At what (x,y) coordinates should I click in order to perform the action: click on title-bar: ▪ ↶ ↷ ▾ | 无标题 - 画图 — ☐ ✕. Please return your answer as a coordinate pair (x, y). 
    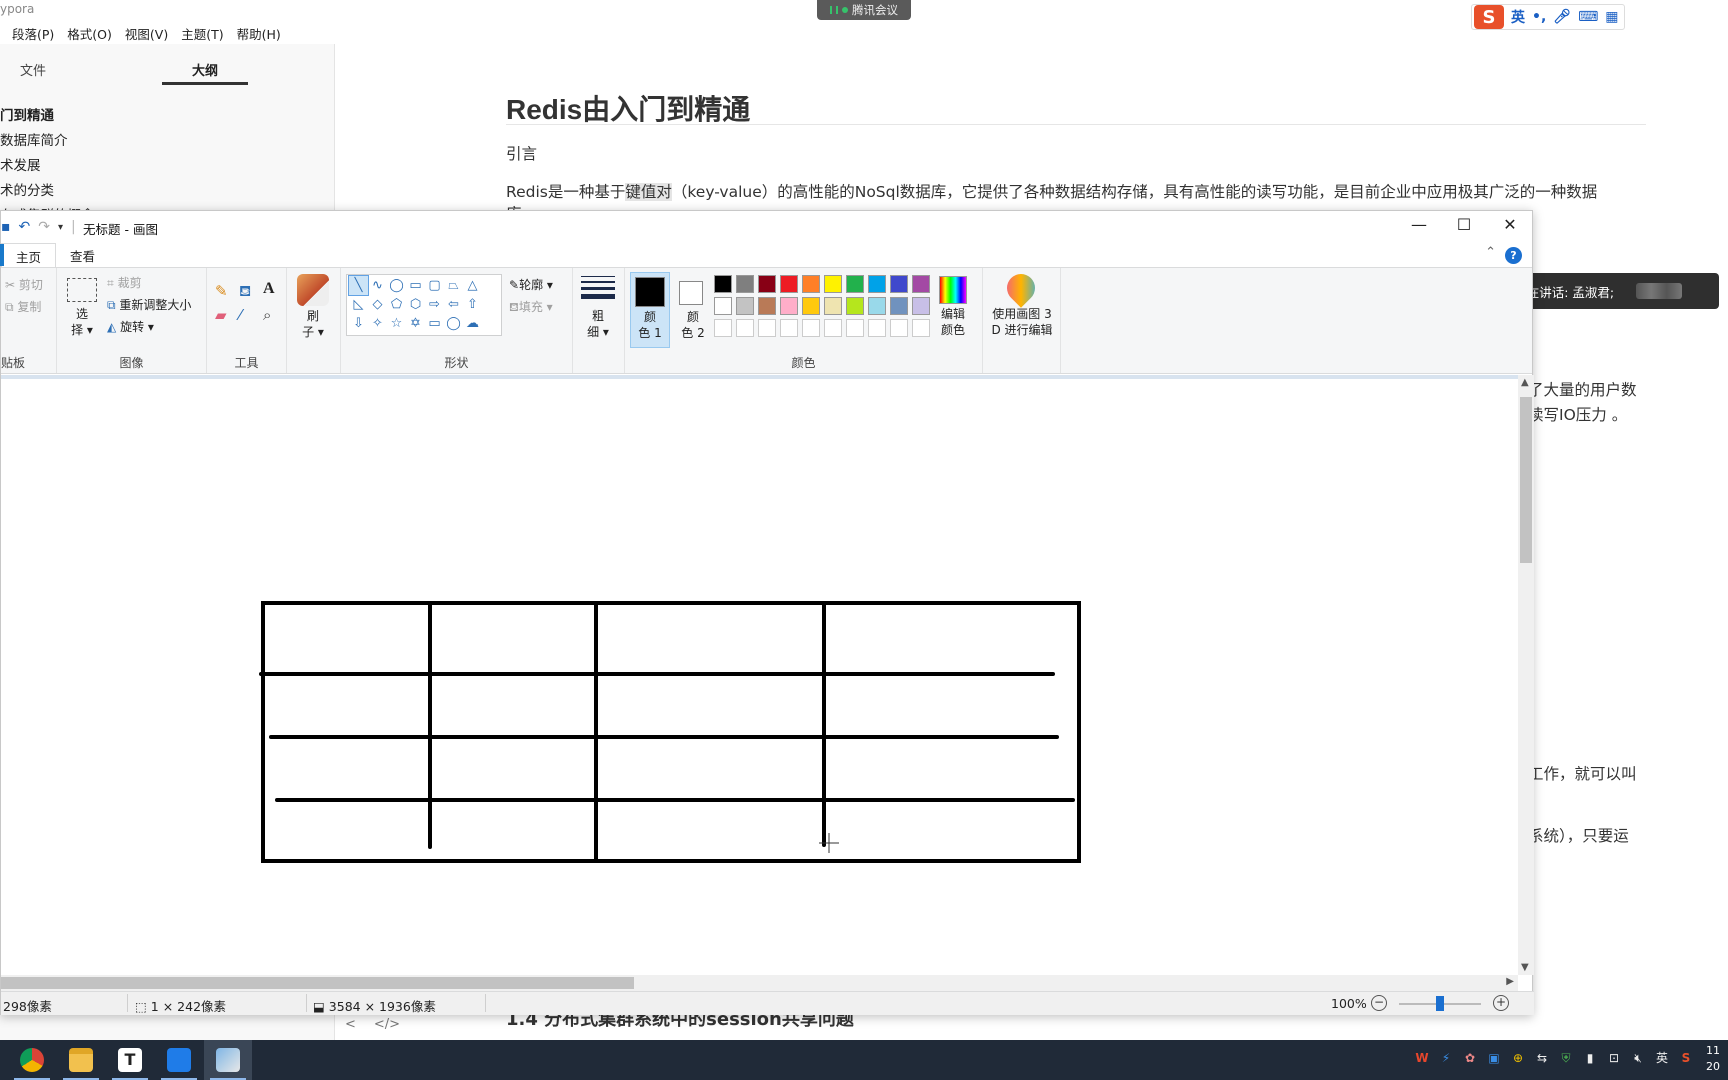
    Looking at the image, I should click on (766, 227).